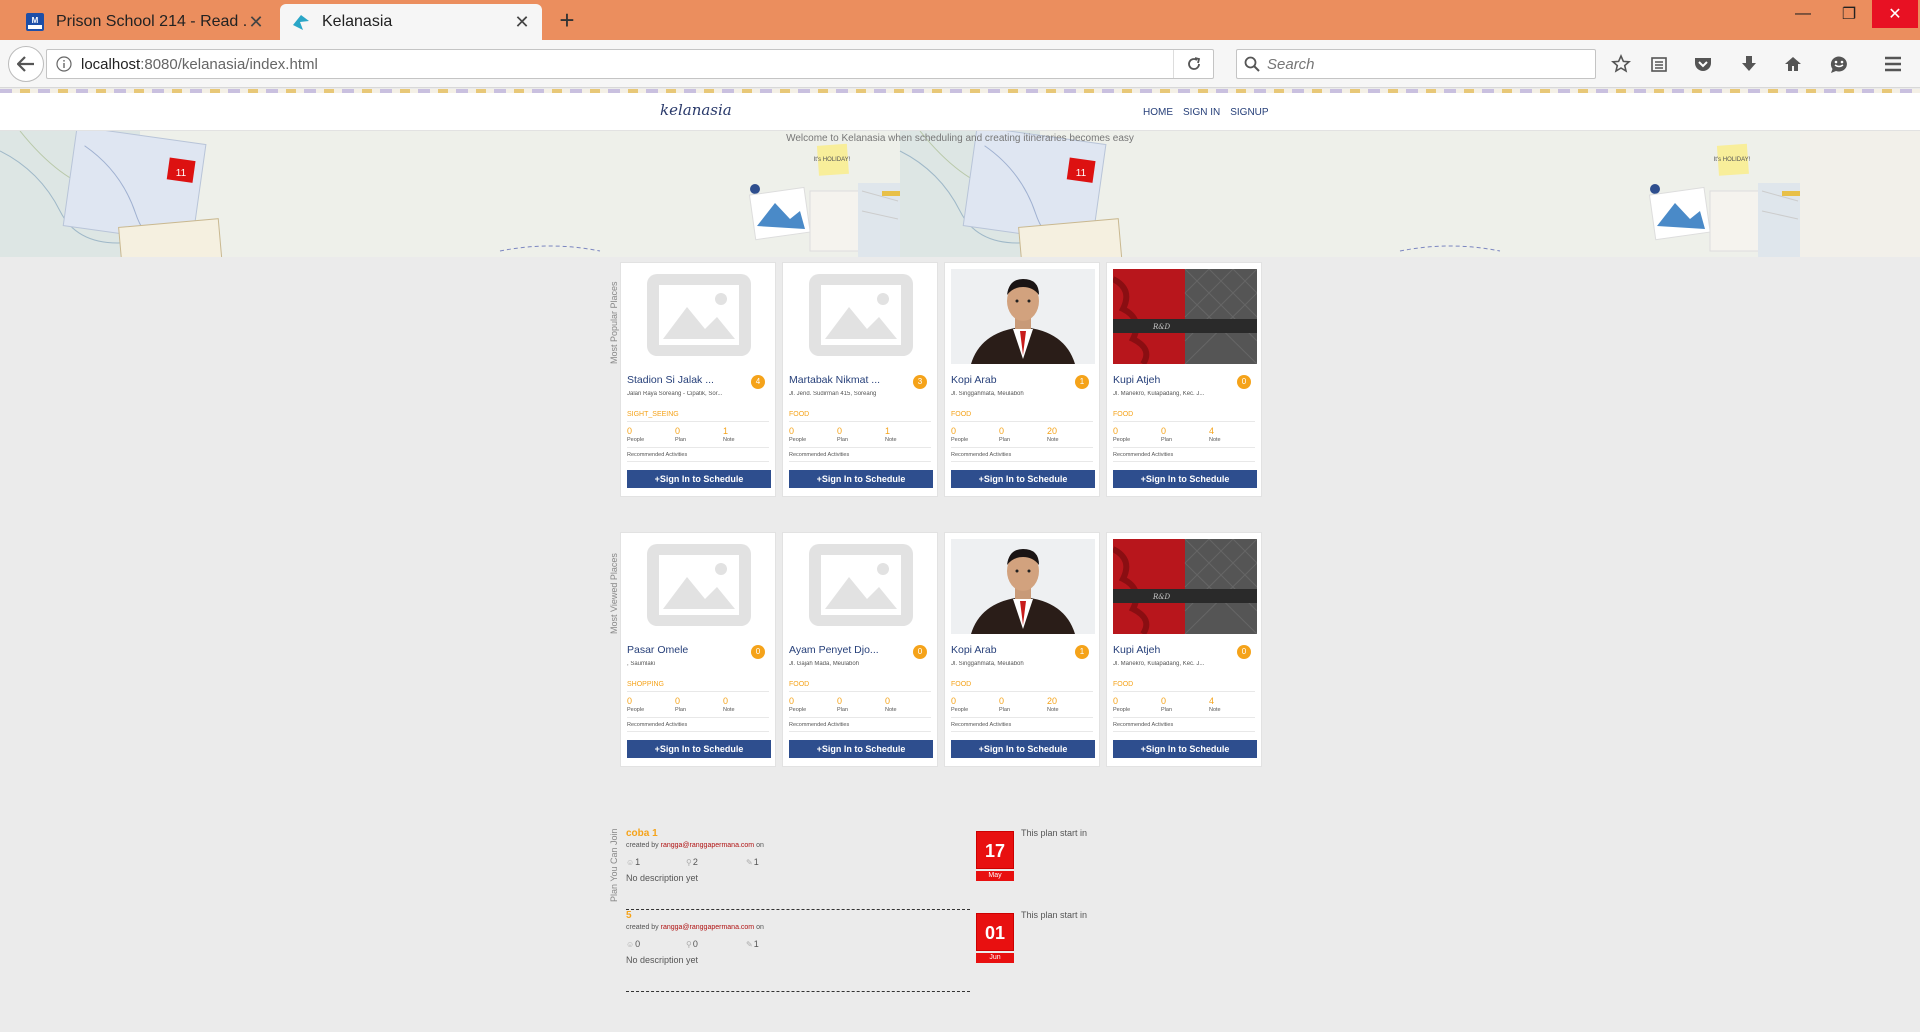 The image size is (1920, 1032). I want to click on tab-prison-school: M Prison School 214 - Read ... ✕, so click(145, 22).